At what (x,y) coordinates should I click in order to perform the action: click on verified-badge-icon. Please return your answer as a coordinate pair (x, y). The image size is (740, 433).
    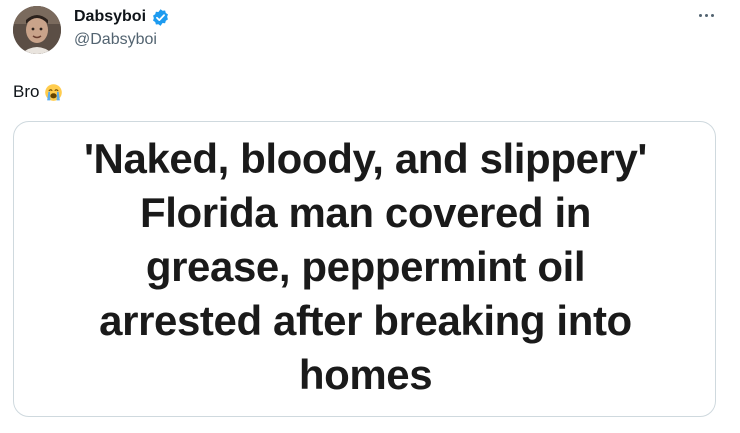
    Looking at the image, I should click on (160, 17).